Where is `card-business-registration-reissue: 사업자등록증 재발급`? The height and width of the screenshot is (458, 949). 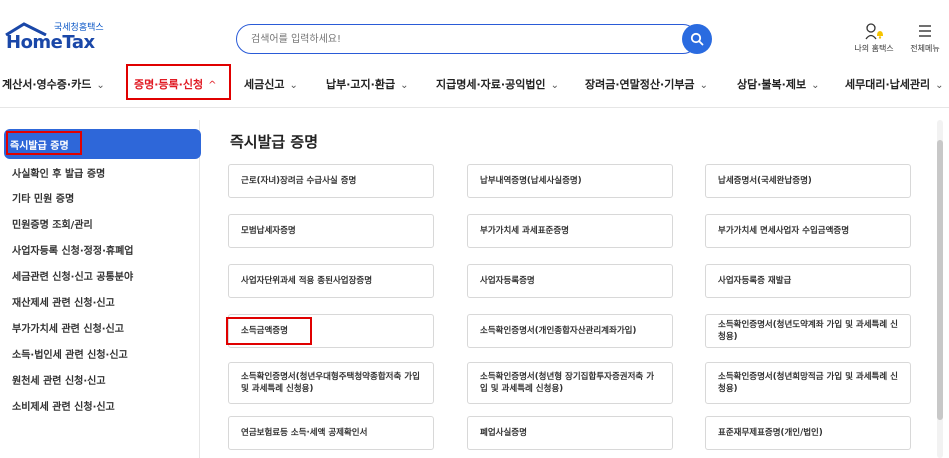
card-business-registration-reissue: 사업자등록증 재발급 is located at coordinates (808, 281).